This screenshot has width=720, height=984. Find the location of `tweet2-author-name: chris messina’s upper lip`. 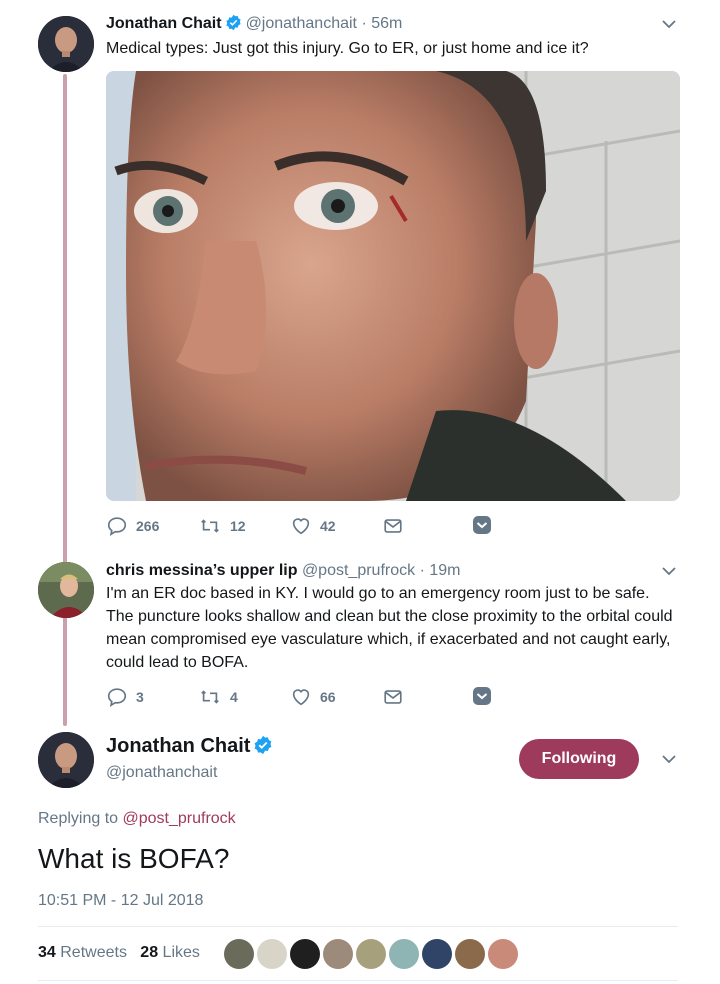

tweet2-author-name: chris messina’s upper lip is located at coordinates (201, 570).